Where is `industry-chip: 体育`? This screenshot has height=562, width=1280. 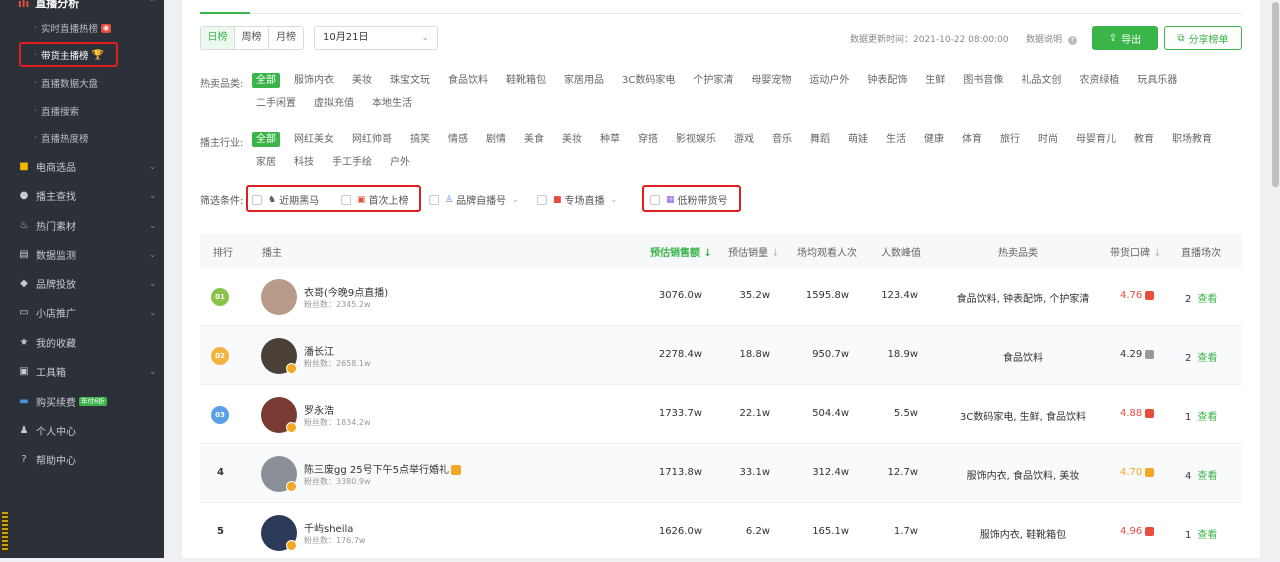
industry-chip: 体育 is located at coordinates (972, 139).